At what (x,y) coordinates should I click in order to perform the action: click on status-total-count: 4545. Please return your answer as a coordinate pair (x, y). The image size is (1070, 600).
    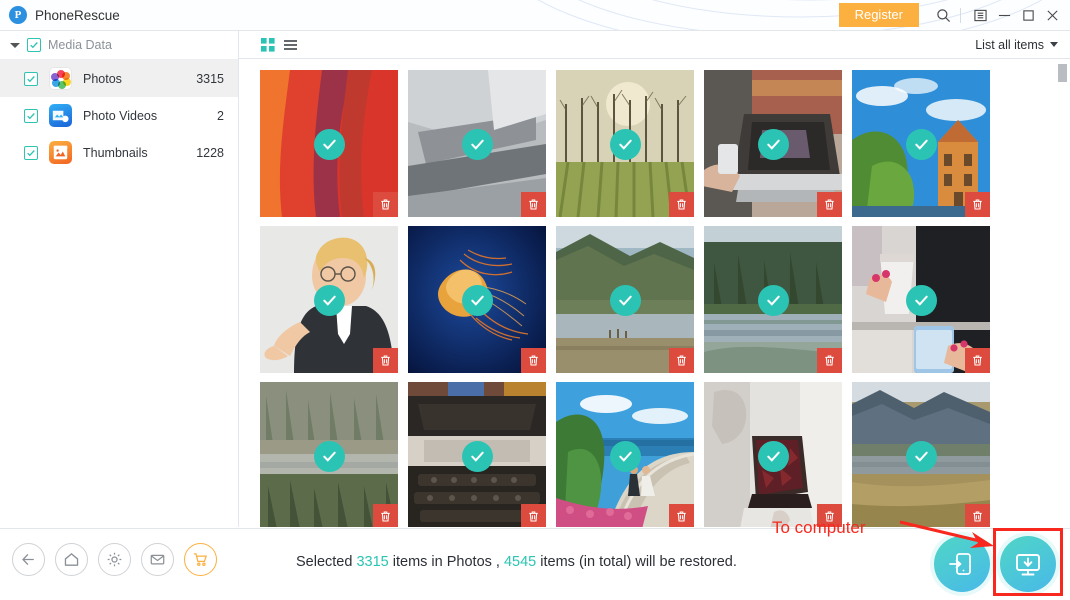
    Looking at the image, I should click on (520, 562).